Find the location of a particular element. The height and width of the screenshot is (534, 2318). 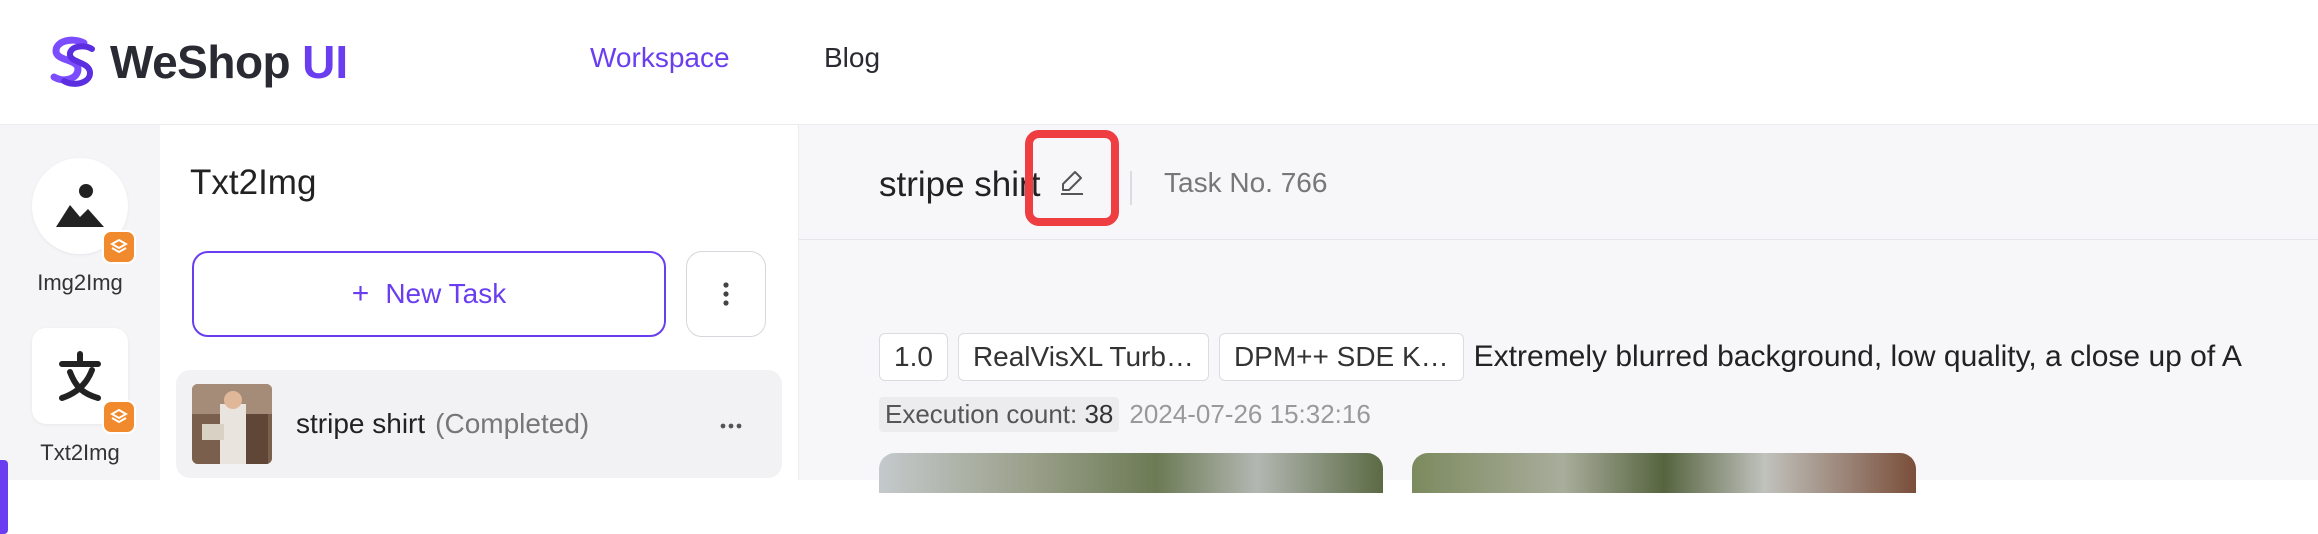

header-divider is located at coordinates (1131, 188).